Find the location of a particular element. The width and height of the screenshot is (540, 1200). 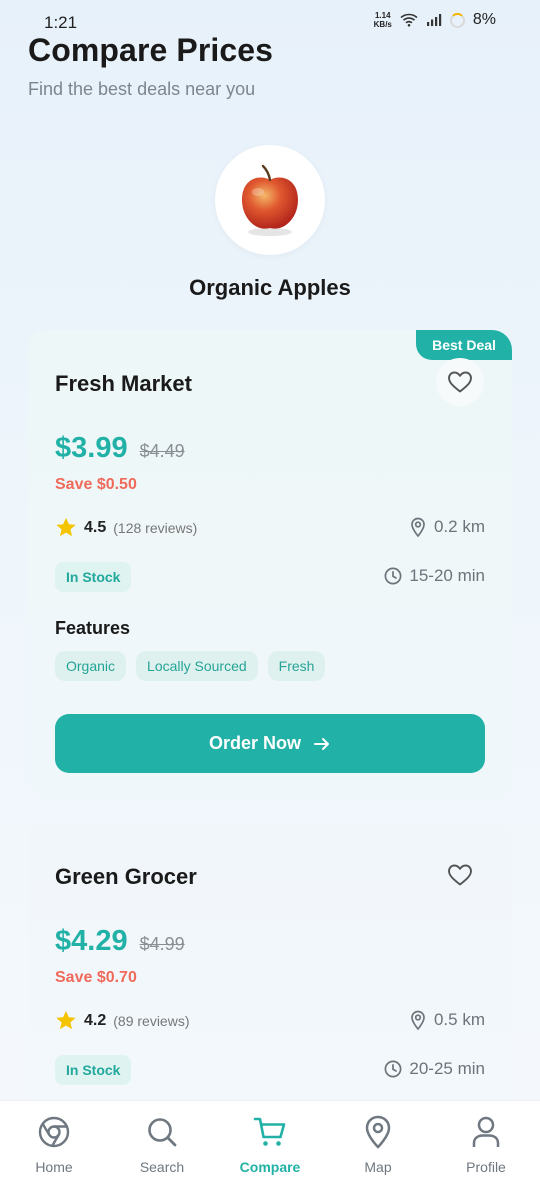

network-speed: 1.14 KB/s is located at coordinates (382, 20).